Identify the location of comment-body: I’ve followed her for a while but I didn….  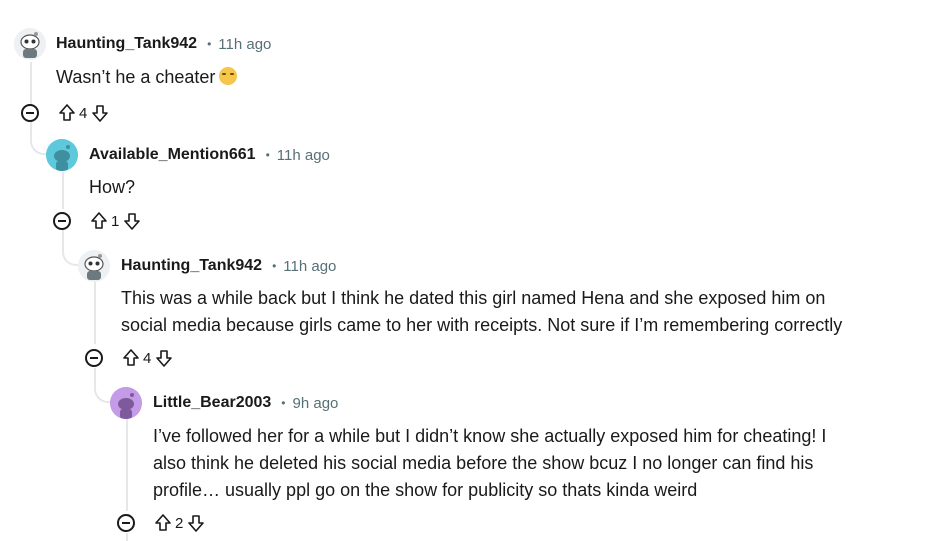
(489, 463).